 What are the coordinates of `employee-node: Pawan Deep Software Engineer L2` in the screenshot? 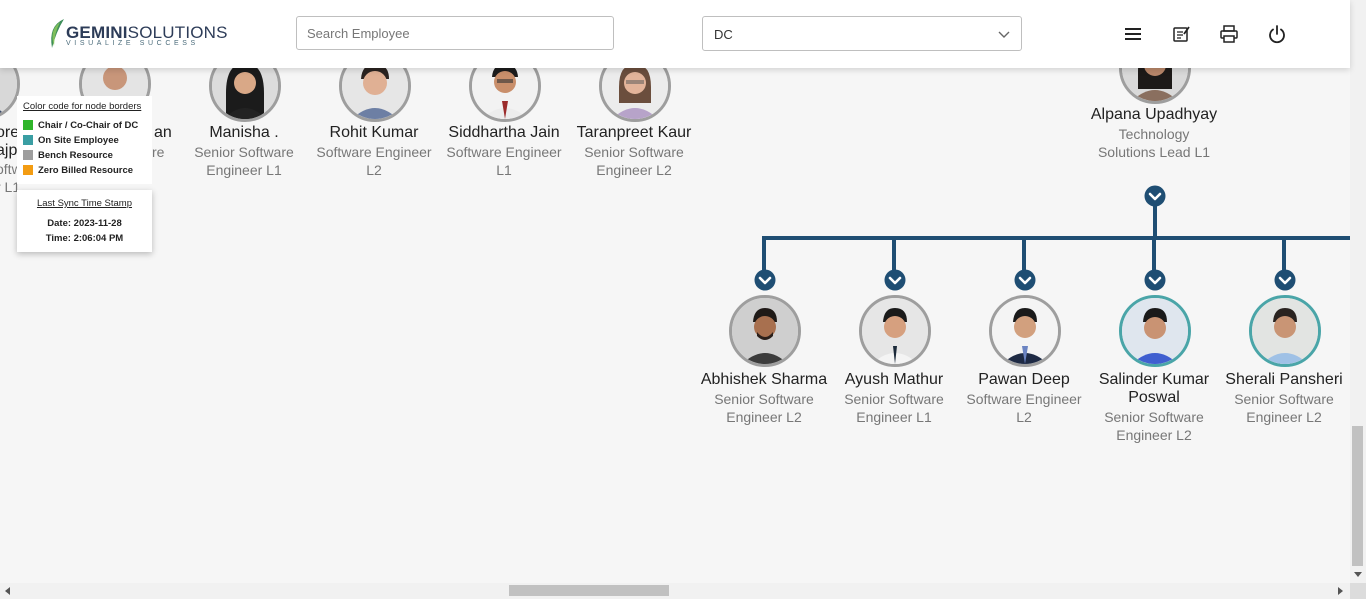 It's located at (1024, 398).